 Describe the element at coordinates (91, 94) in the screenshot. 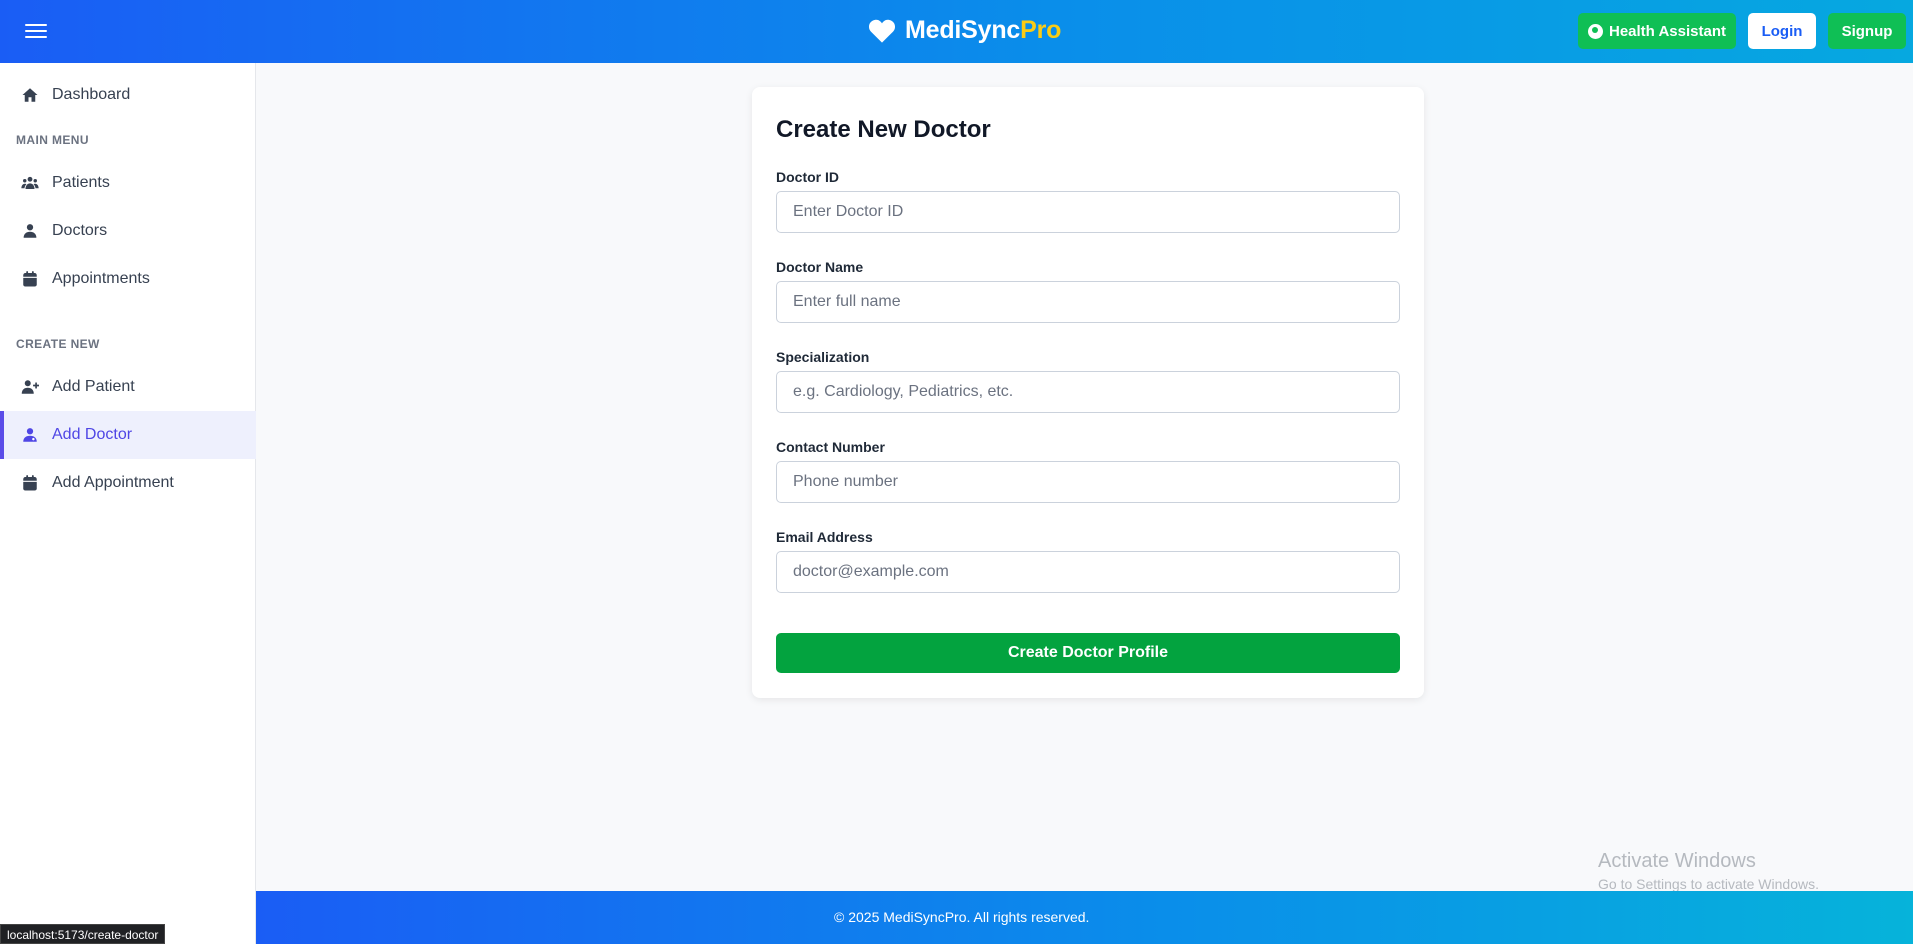

I see `sidebar-item-label: Dashboard` at that location.